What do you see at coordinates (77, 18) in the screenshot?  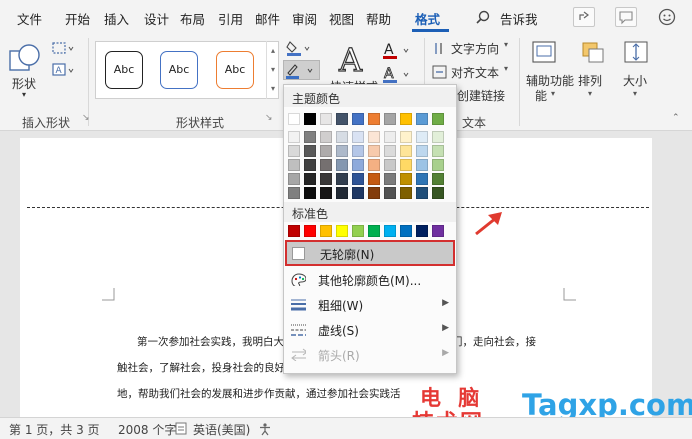 I see `tab-home: 开始` at bounding box center [77, 18].